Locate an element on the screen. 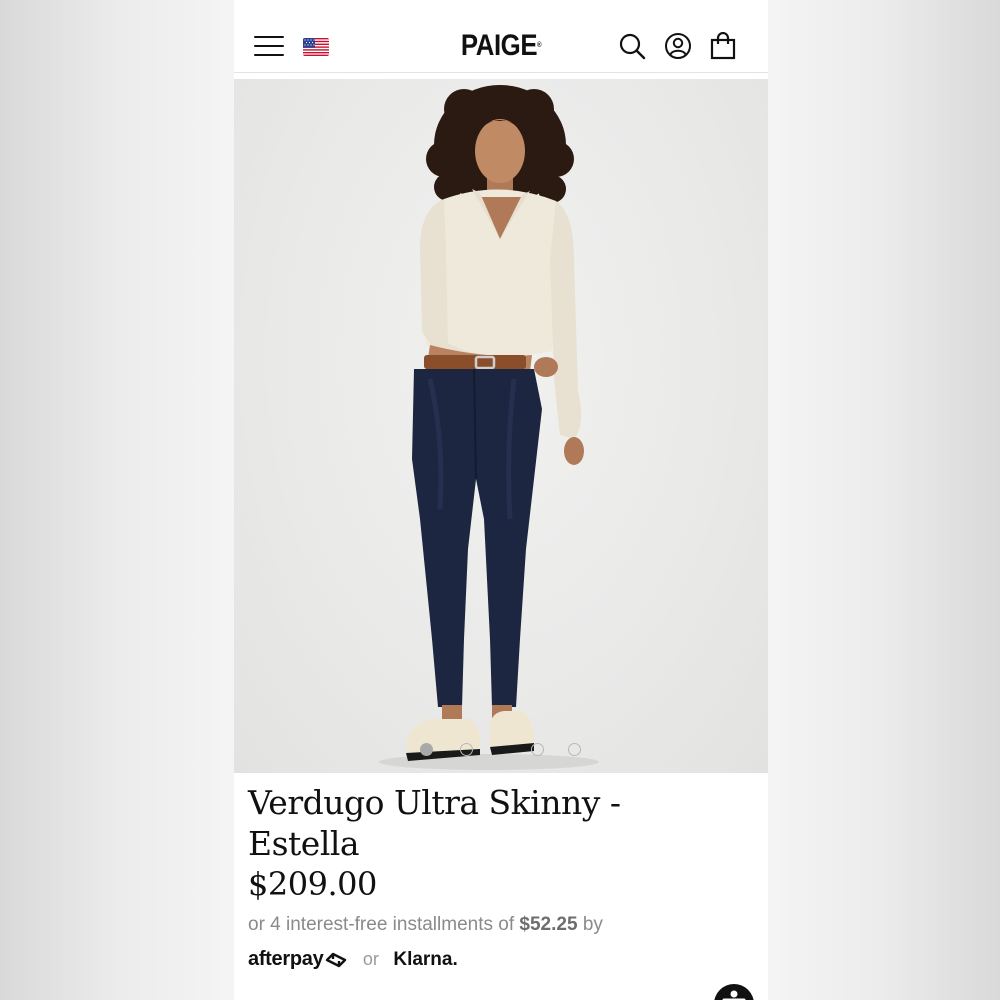  afterpay-label: afterpay is located at coordinates (286, 959).